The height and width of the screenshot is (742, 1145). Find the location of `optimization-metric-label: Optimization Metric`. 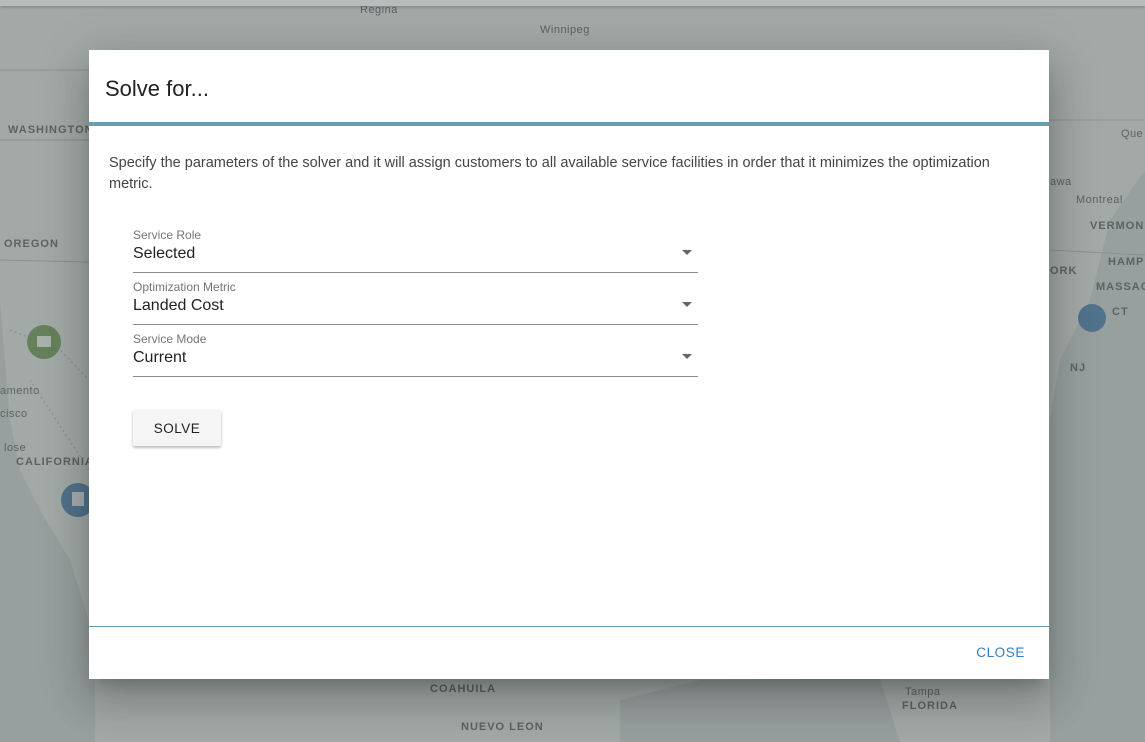

optimization-metric-label: Optimization Metric is located at coordinates (184, 287).